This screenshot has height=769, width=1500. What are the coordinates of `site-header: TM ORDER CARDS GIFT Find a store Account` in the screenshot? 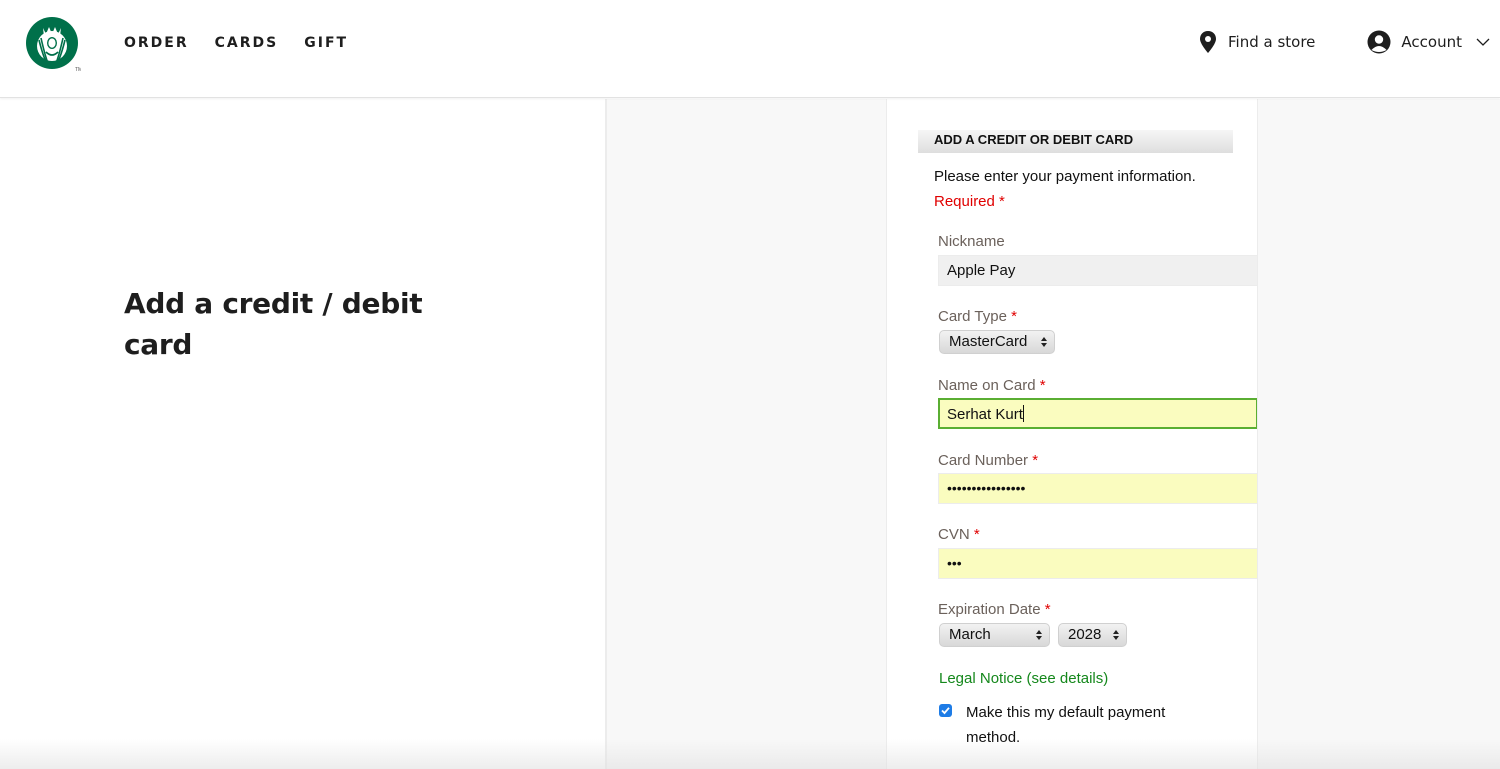 It's located at (750, 49).